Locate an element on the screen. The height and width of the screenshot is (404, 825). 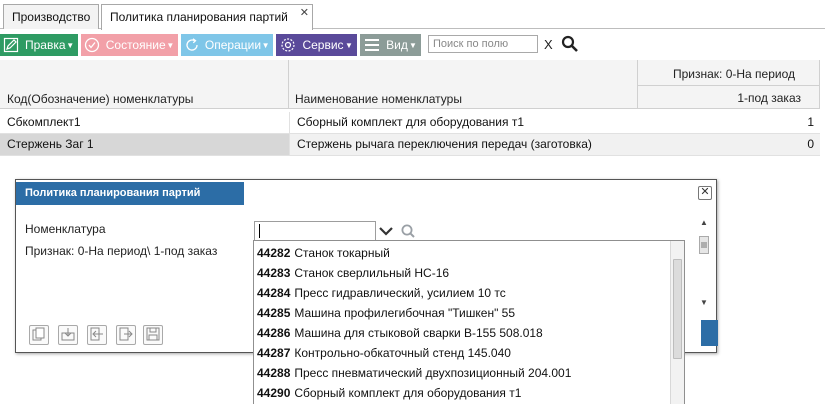
item-name: Машина профилегибочная "Тишкен" 55 is located at coordinates (405, 313).